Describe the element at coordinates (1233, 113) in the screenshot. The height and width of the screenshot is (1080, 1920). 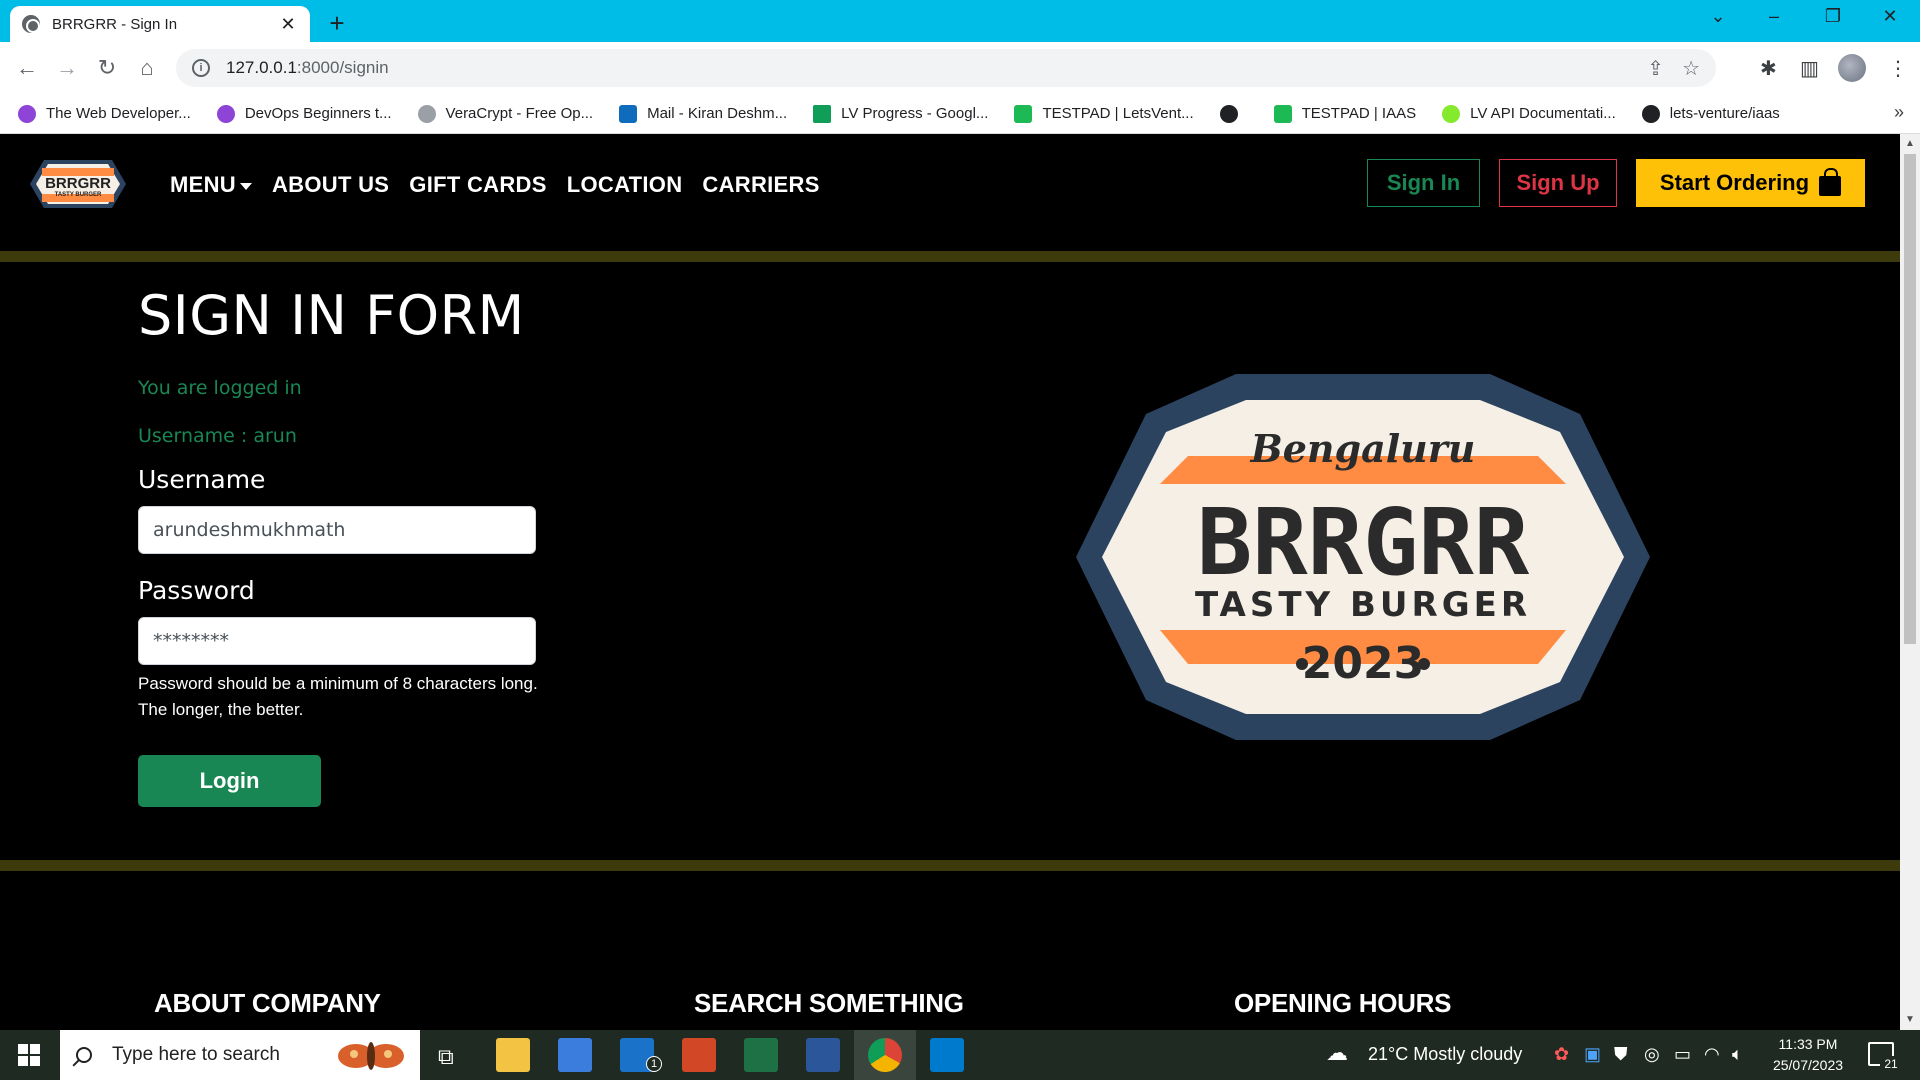
I see `bookmark-item` at that location.